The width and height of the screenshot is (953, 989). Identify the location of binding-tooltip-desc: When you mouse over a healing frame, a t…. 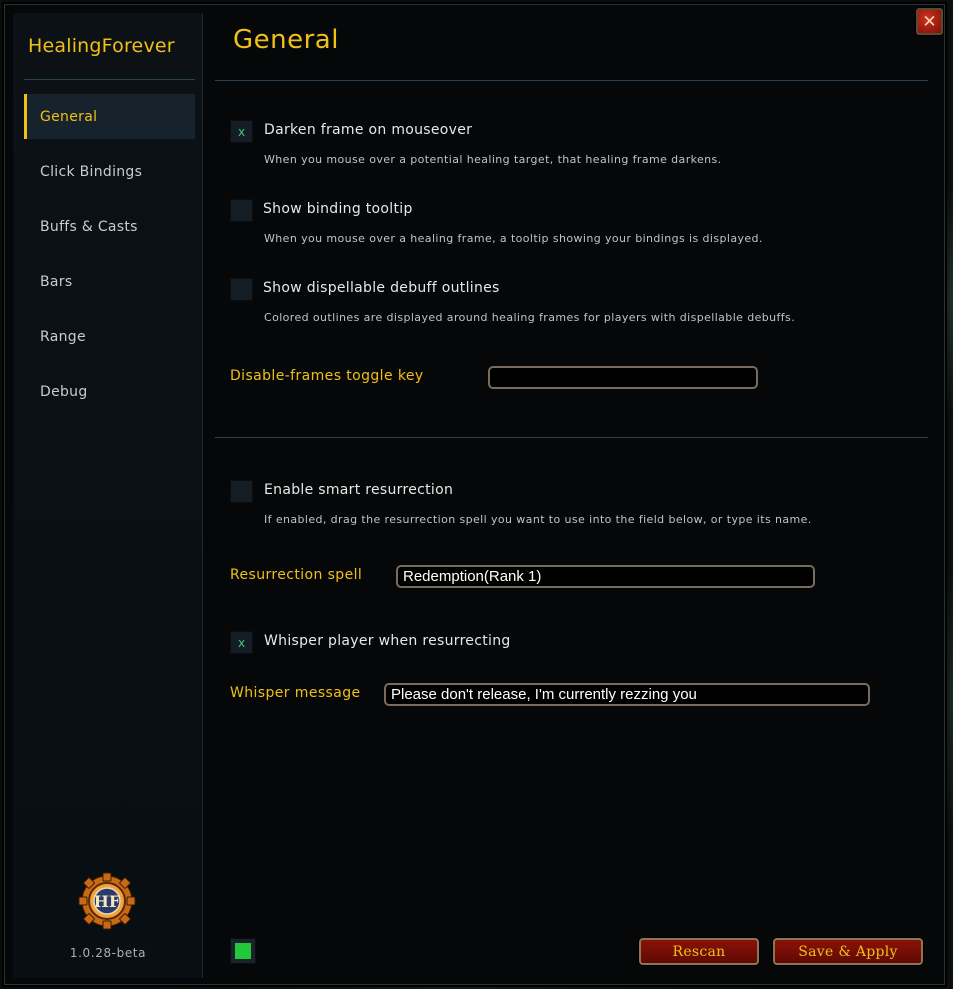
(513, 238).